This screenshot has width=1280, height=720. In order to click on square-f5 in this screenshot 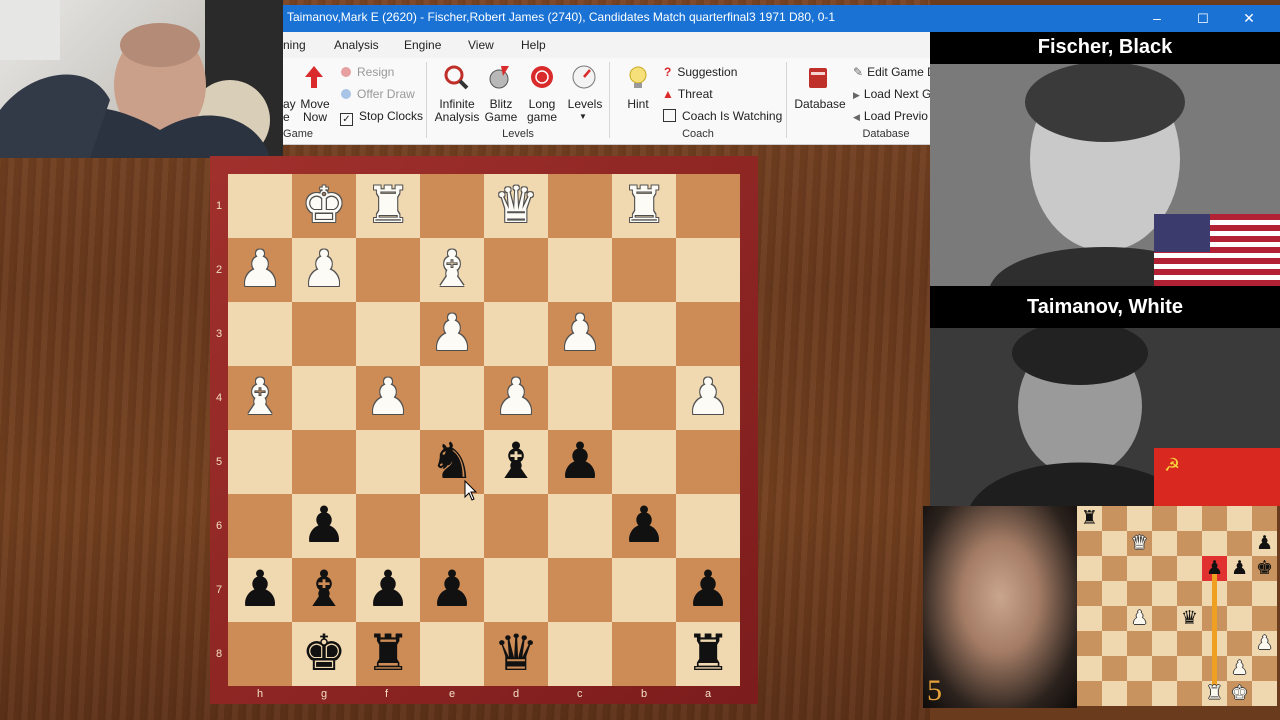, I will do `click(388, 462)`.